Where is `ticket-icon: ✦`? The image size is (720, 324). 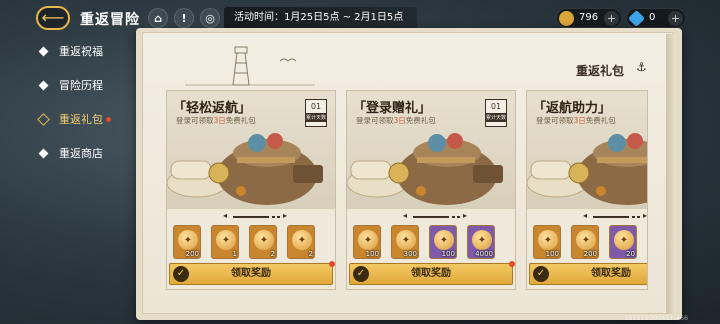 ticket-icon: ✦ is located at coordinates (226, 240).